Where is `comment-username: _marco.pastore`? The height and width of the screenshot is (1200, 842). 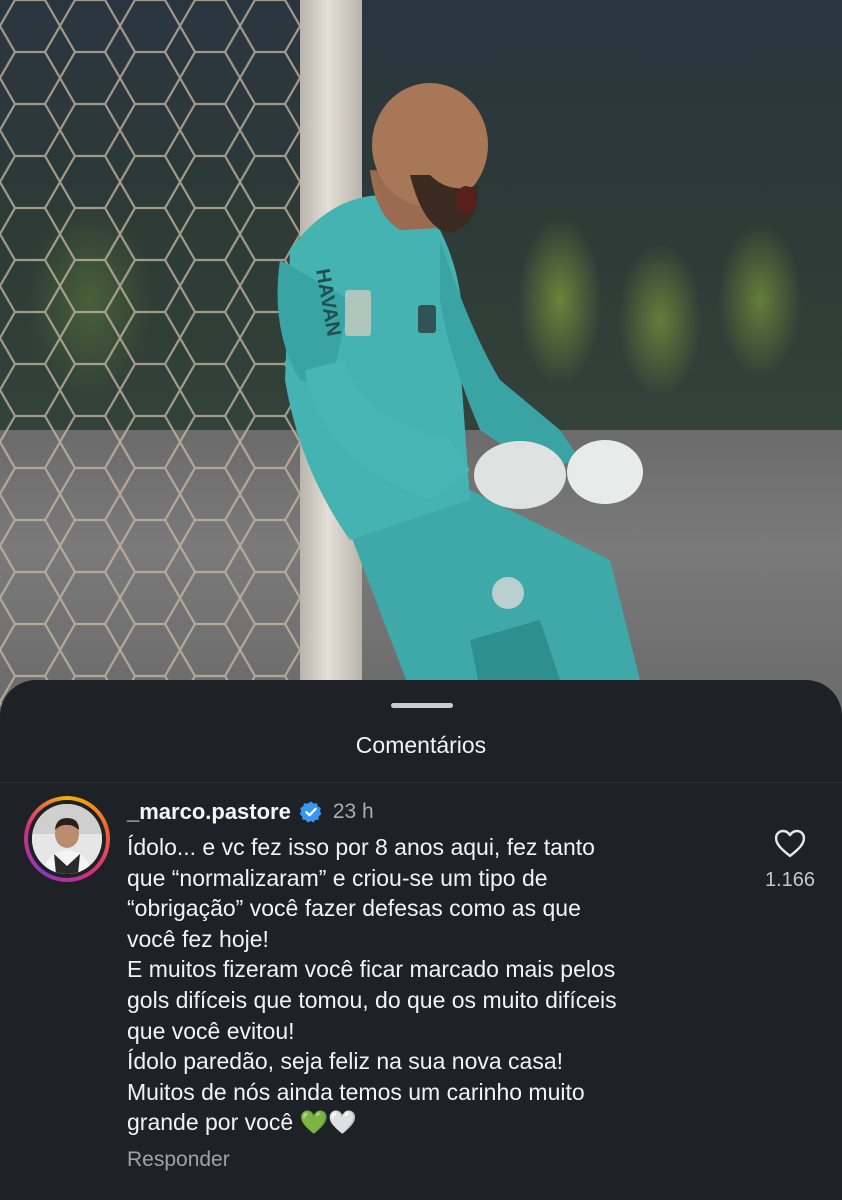
comment-username: _marco.pastore is located at coordinates (209, 812).